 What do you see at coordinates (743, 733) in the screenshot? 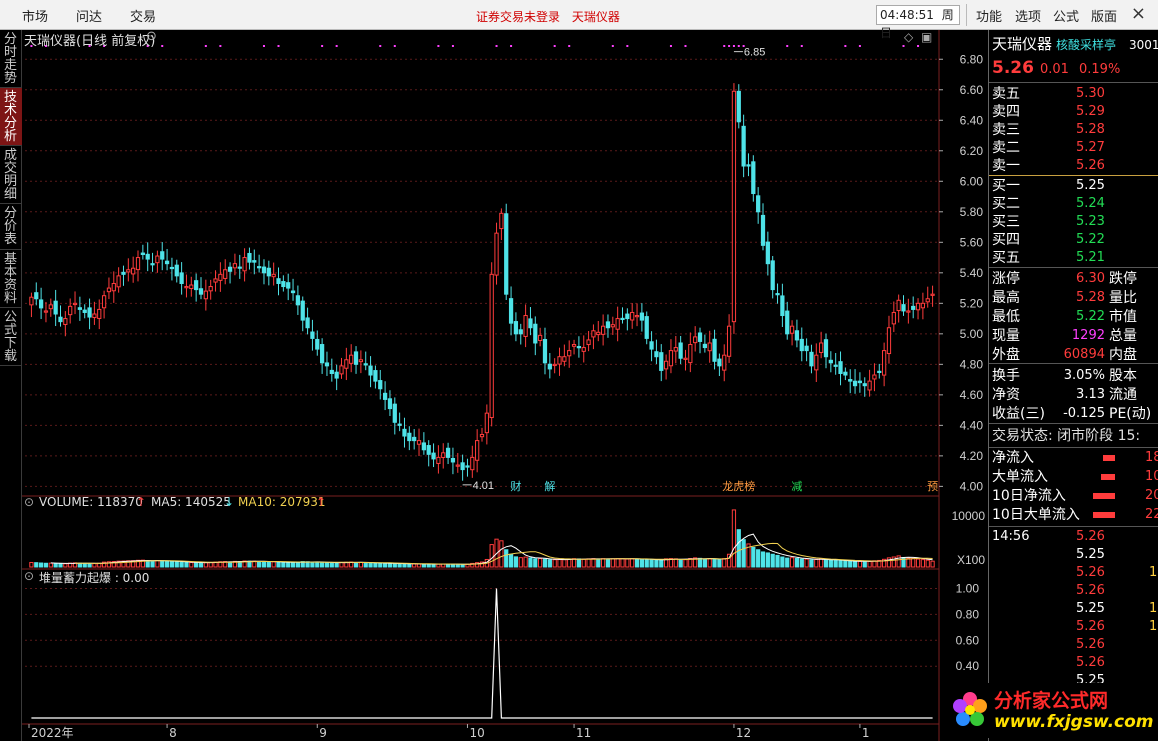
I see `x-tick-label: 12` at bounding box center [743, 733].